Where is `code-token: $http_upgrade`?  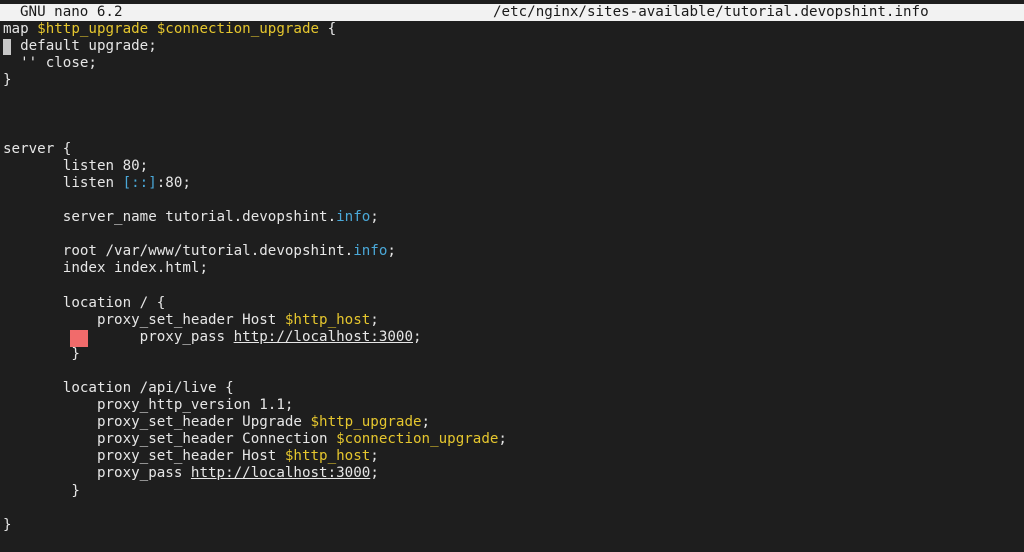 code-token: $http_upgrade is located at coordinates (366, 422).